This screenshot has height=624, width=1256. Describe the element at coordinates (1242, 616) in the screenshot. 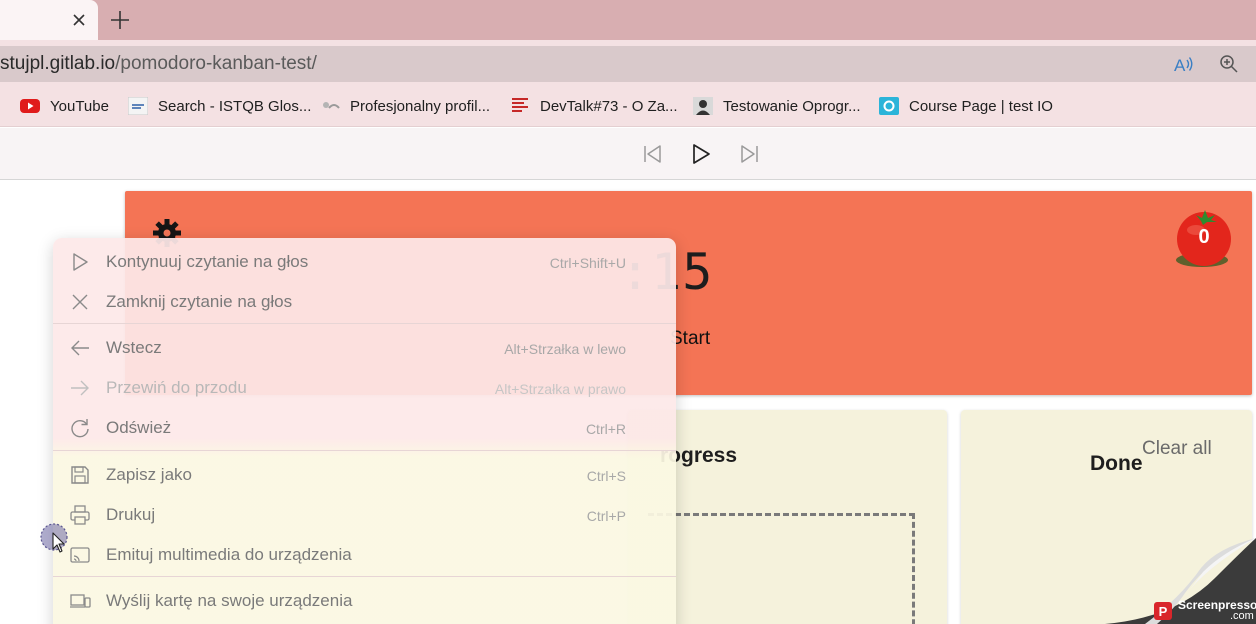

I see `watermark-domain: .com` at that location.